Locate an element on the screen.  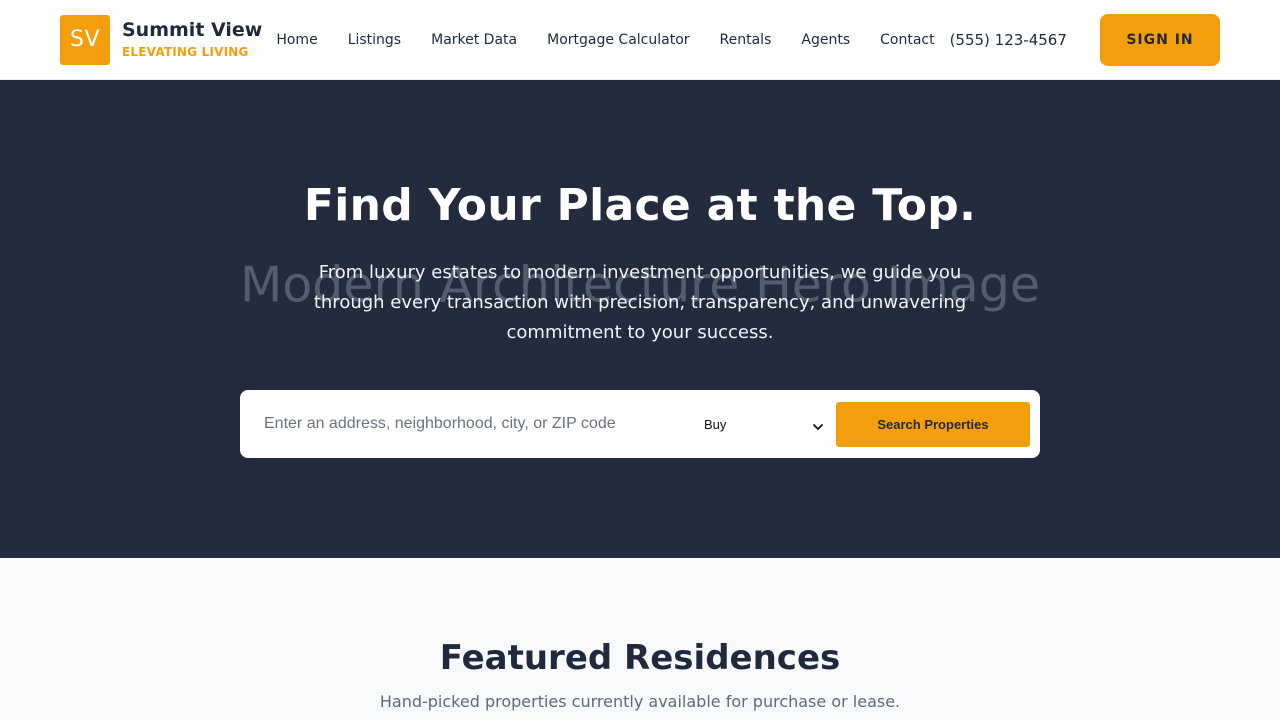
nav-item-rentals: Rentals is located at coordinates (746, 40).